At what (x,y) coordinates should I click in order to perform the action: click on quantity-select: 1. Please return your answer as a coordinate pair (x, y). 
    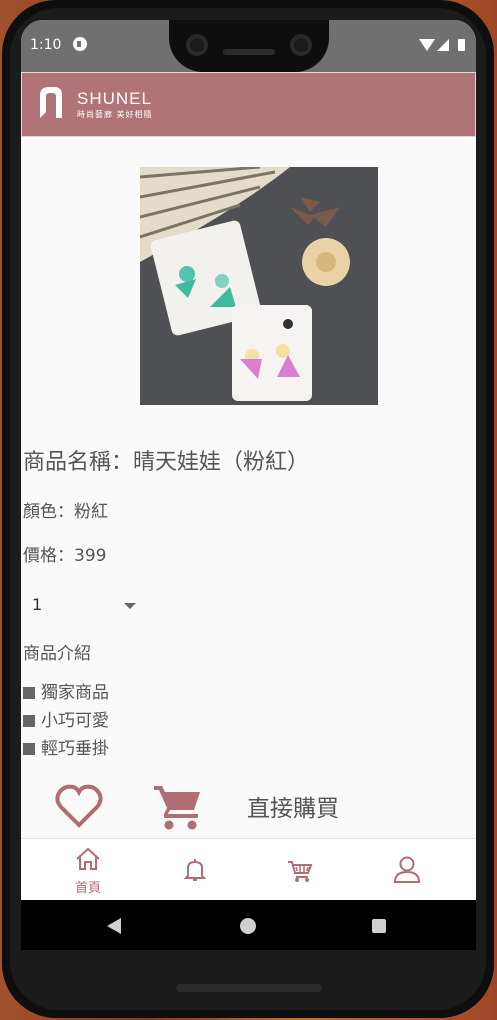
    Looking at the image, I should click on (82, 606).